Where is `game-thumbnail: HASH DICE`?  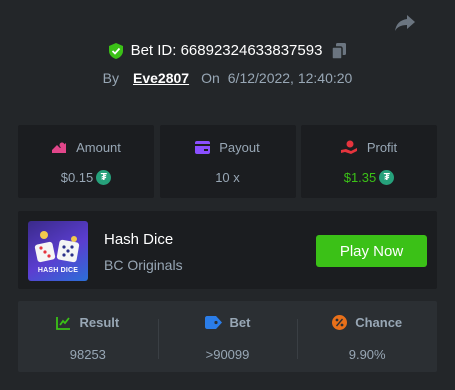 game-thumbnail: HASH DICE is located at coordinates (58, 251).